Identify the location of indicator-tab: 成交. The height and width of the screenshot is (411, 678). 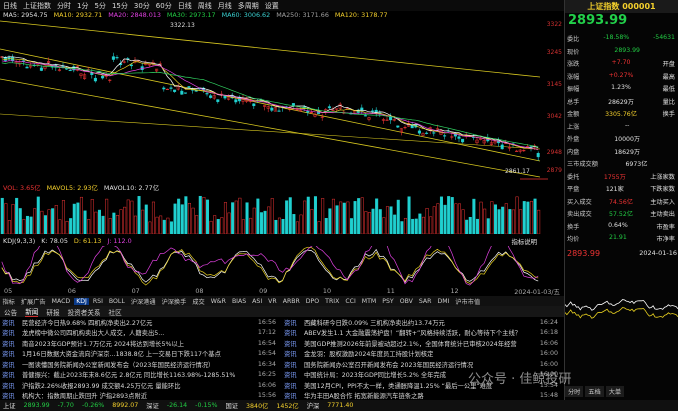
(198, 301).